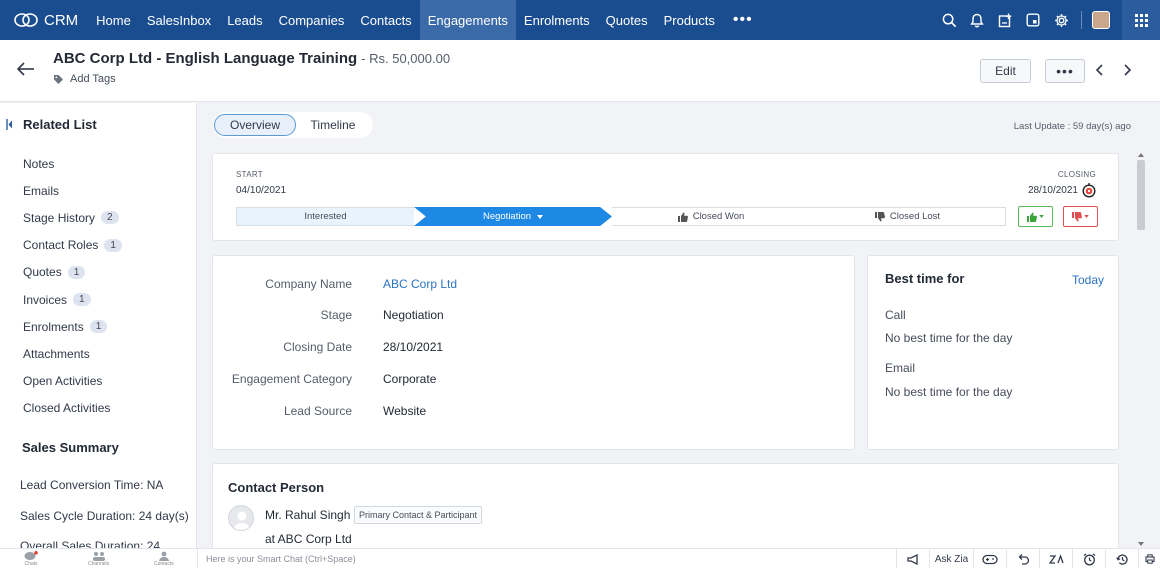 The width and height of the screenshot is (1160, 568). What do you see at coordinates (104, 516) in the screenshot?
I see `sales-cycle-duration: Sales Cycle Duration: 24 day(s)` at bounding box center [104, 516].